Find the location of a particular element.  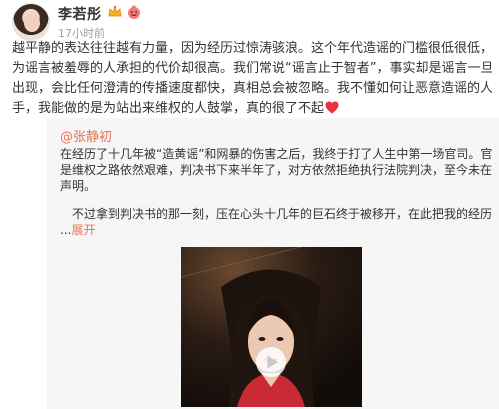

post-text-line: 手，我能做的是为站出来维权的人鼓掌，真的很了不起 is located at coordinates (252, 109).